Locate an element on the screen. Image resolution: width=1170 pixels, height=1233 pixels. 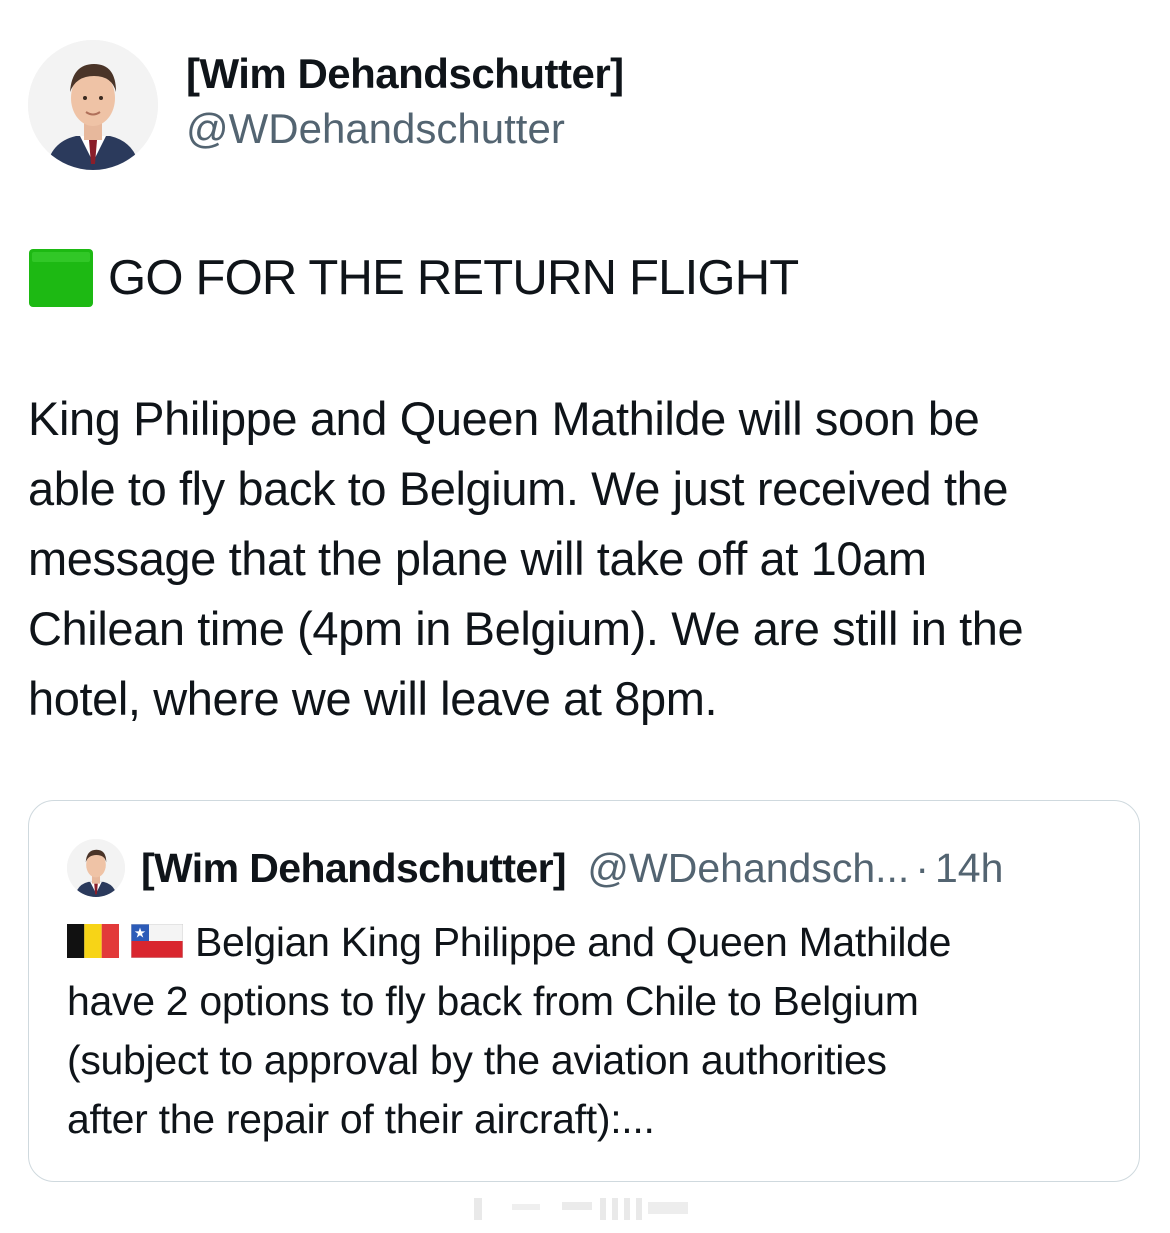
quoted-tweet-line: Belgian King Philippe and Queen Mathilde is located at coordinates (597, 942).